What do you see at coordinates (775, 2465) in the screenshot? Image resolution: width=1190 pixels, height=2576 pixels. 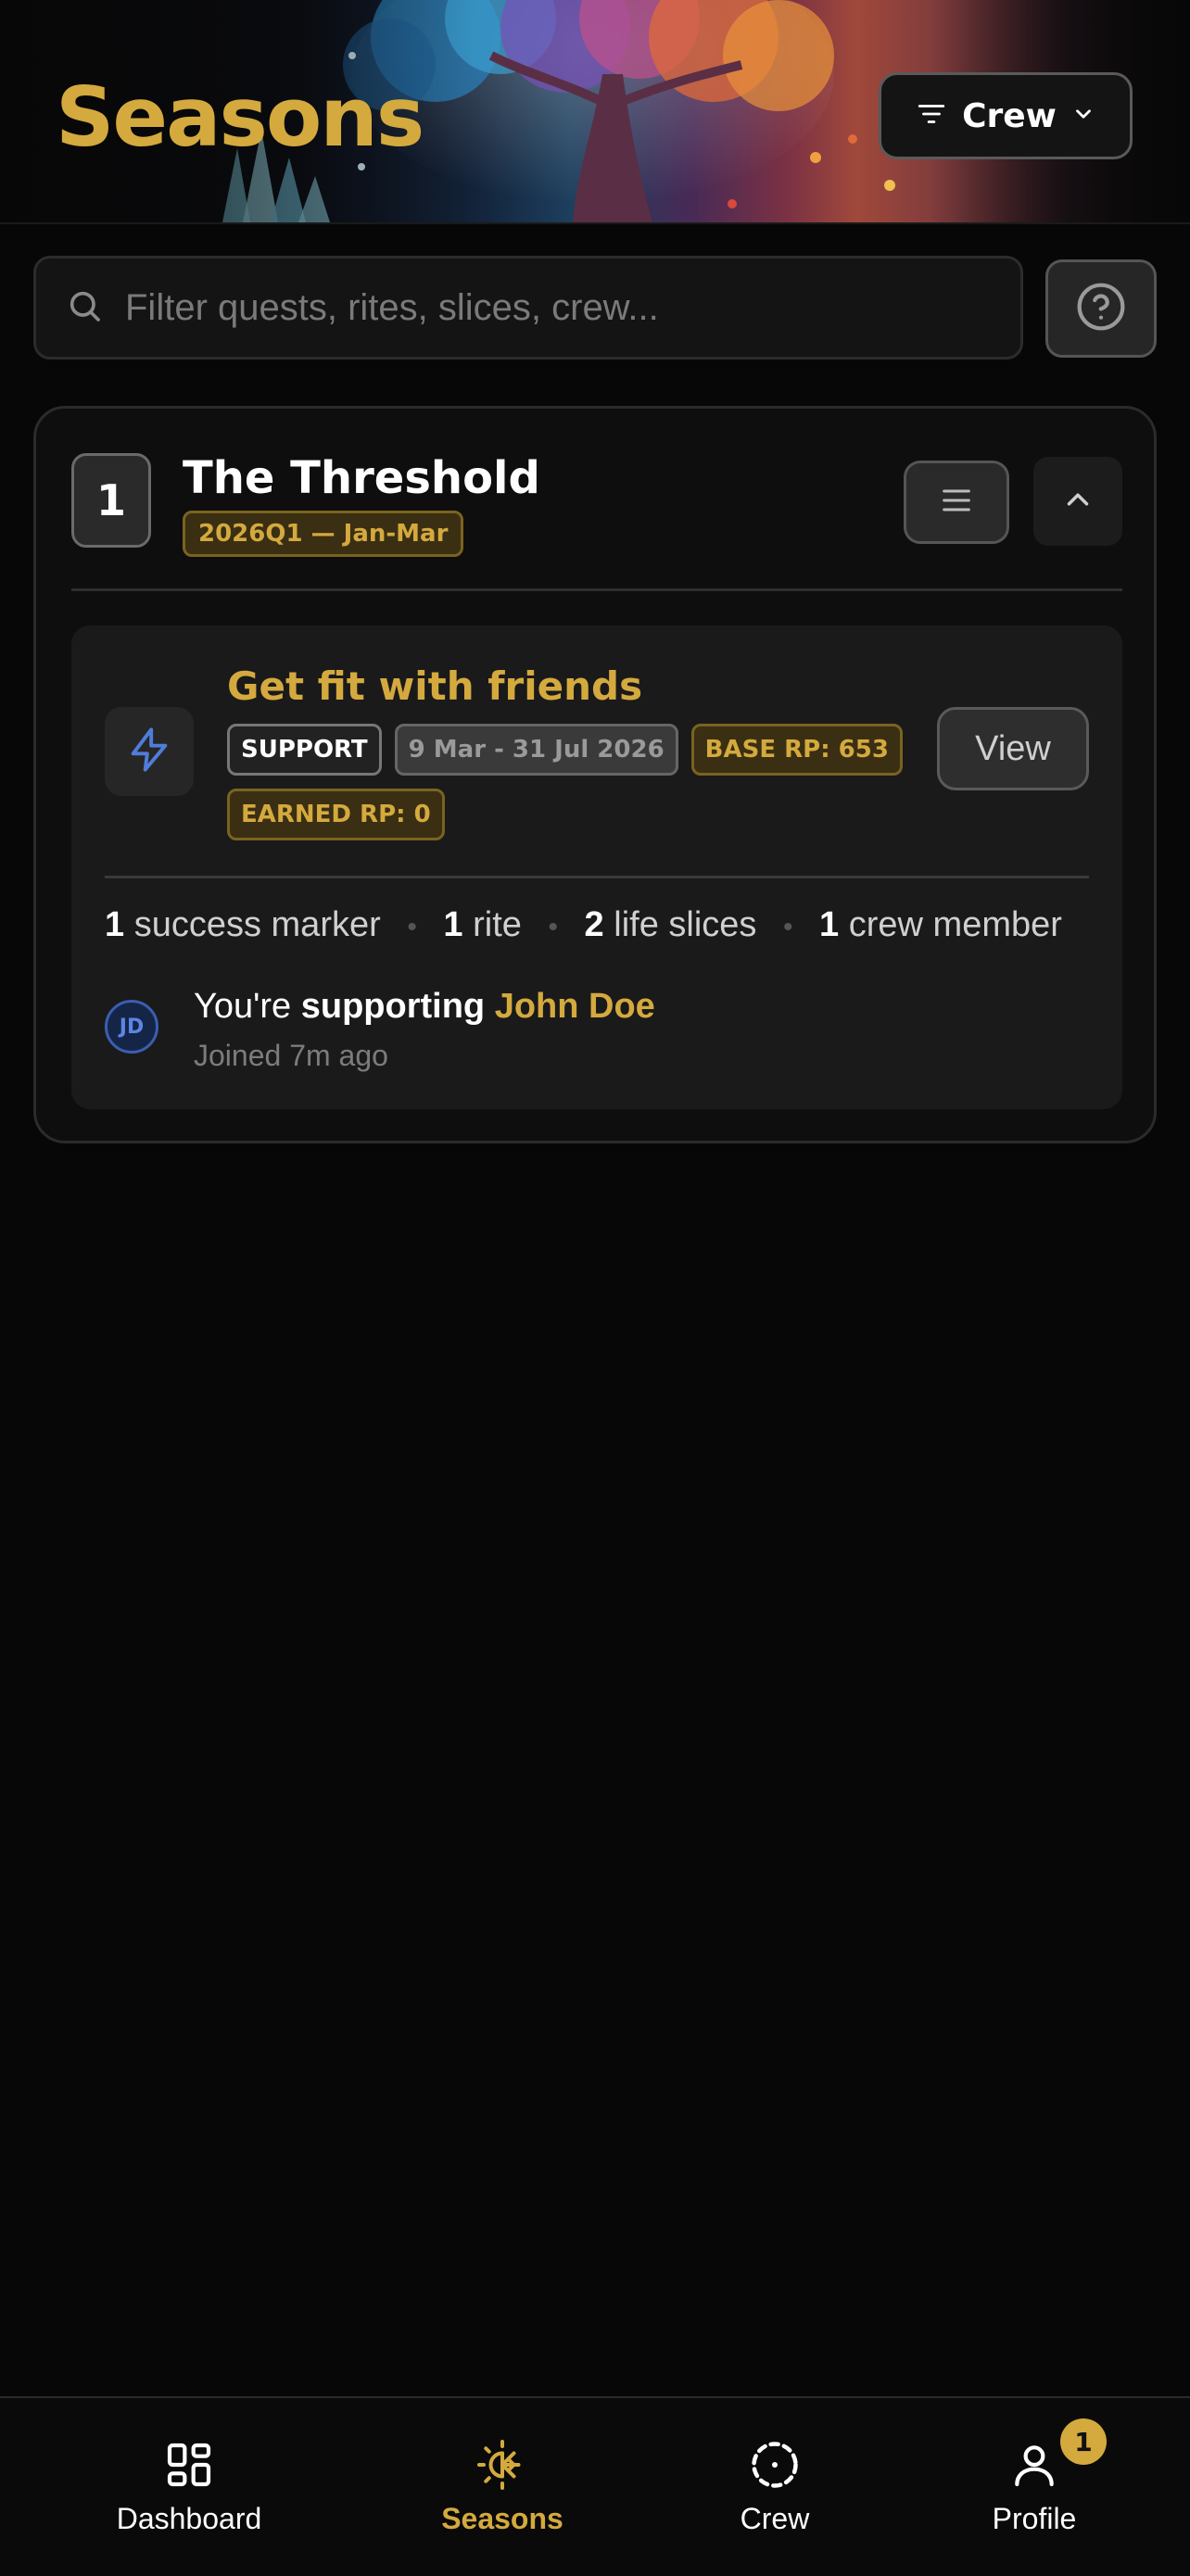 I see `crew-dashed-circle-icon` at bounding box center [775, 2465].